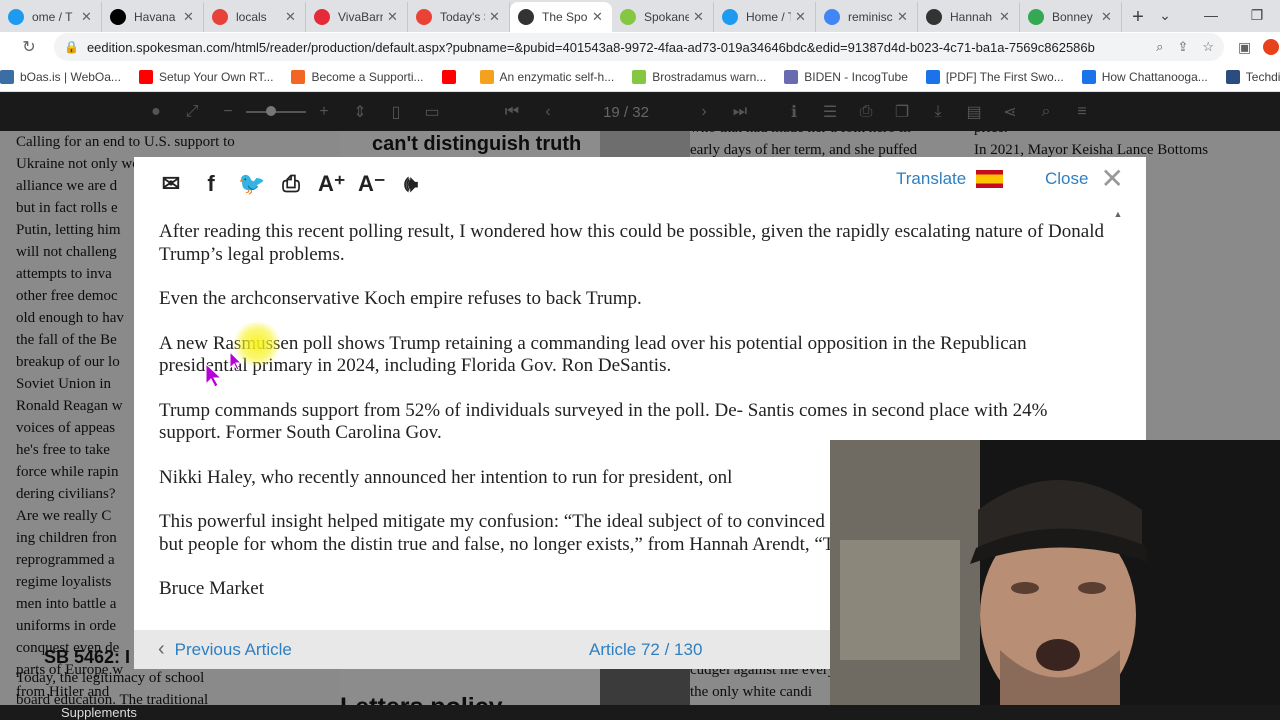 This screenshot has width=1280, height=720. Describe the element at coordinates (1111, 179) in the screenshot. I see `close-icon: ✕` at that location.